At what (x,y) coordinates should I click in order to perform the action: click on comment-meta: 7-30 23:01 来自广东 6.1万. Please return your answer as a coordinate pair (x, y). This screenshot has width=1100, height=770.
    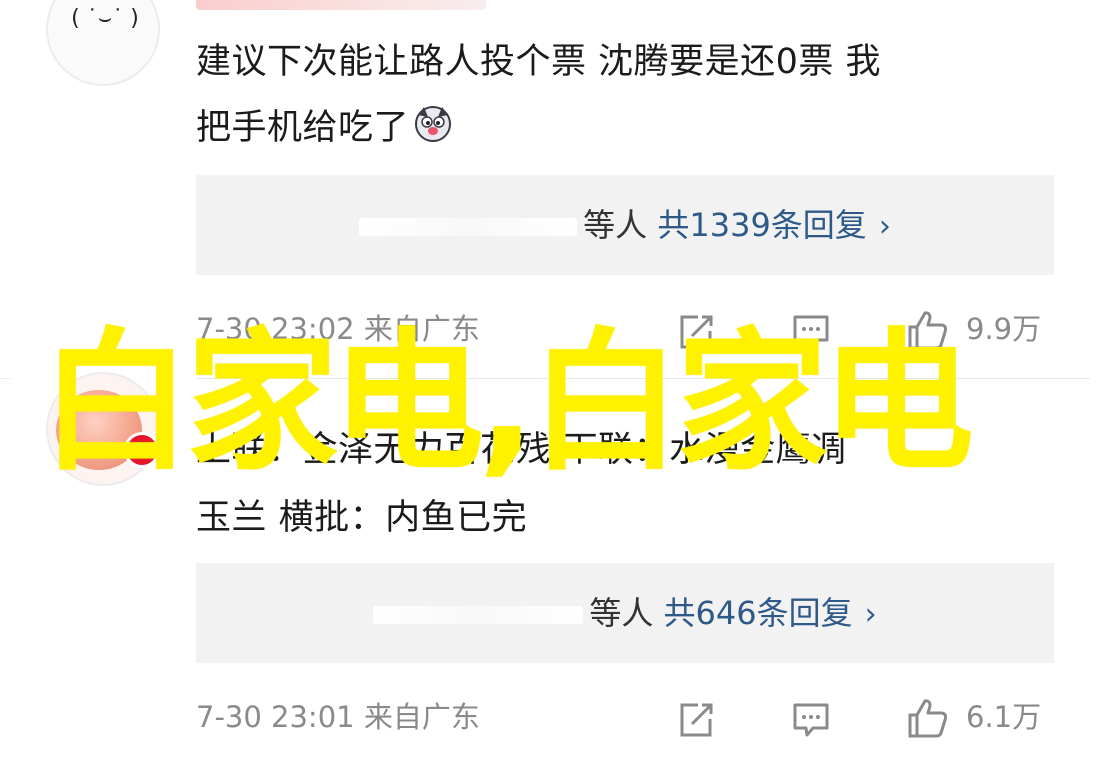
    Looking at the image, I should click on (625, 717).